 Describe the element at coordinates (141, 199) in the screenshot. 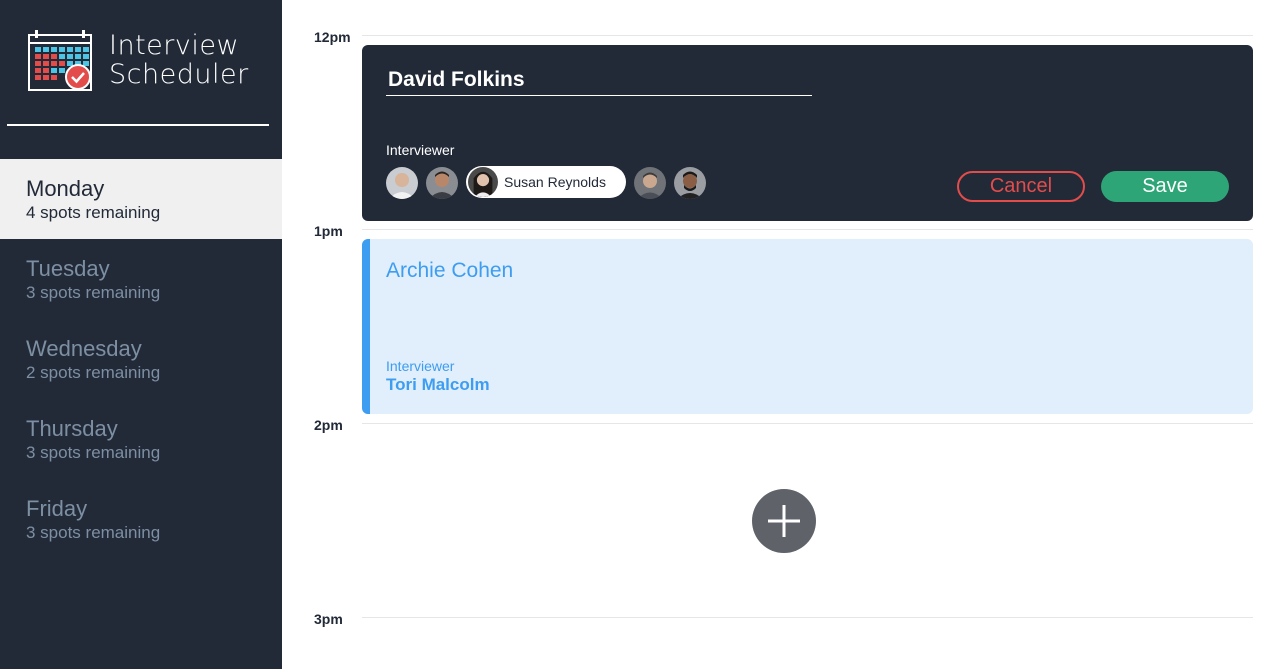

I see `day-item-monday: Monday 4 spots remaining` at that location.